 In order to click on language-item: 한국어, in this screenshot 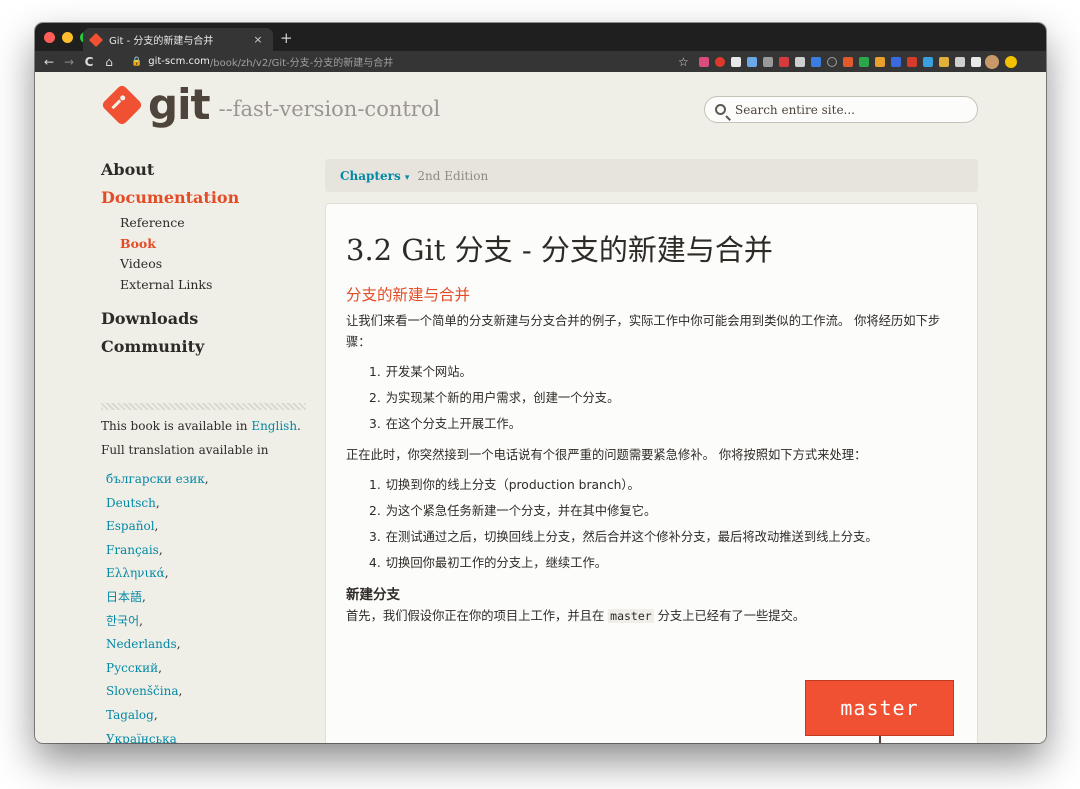, I will do `click(124, 620)`.